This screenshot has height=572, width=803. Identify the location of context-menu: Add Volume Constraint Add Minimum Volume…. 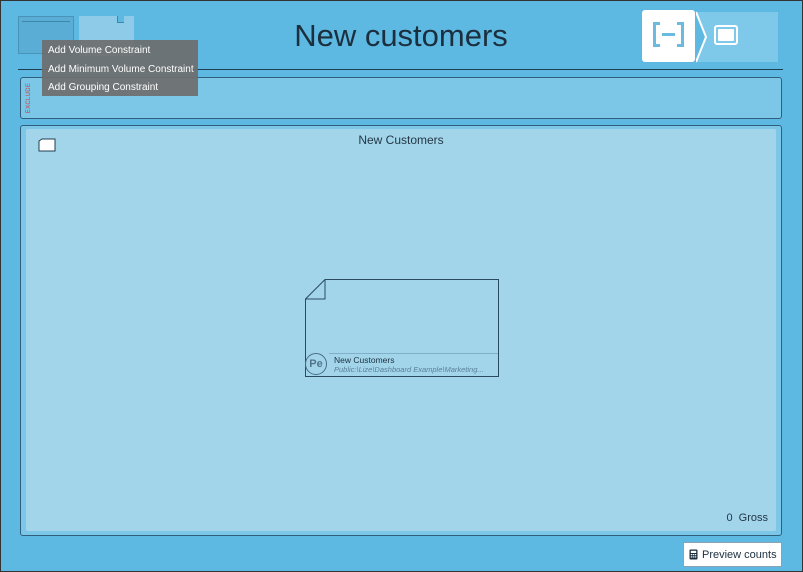
(120, 68).